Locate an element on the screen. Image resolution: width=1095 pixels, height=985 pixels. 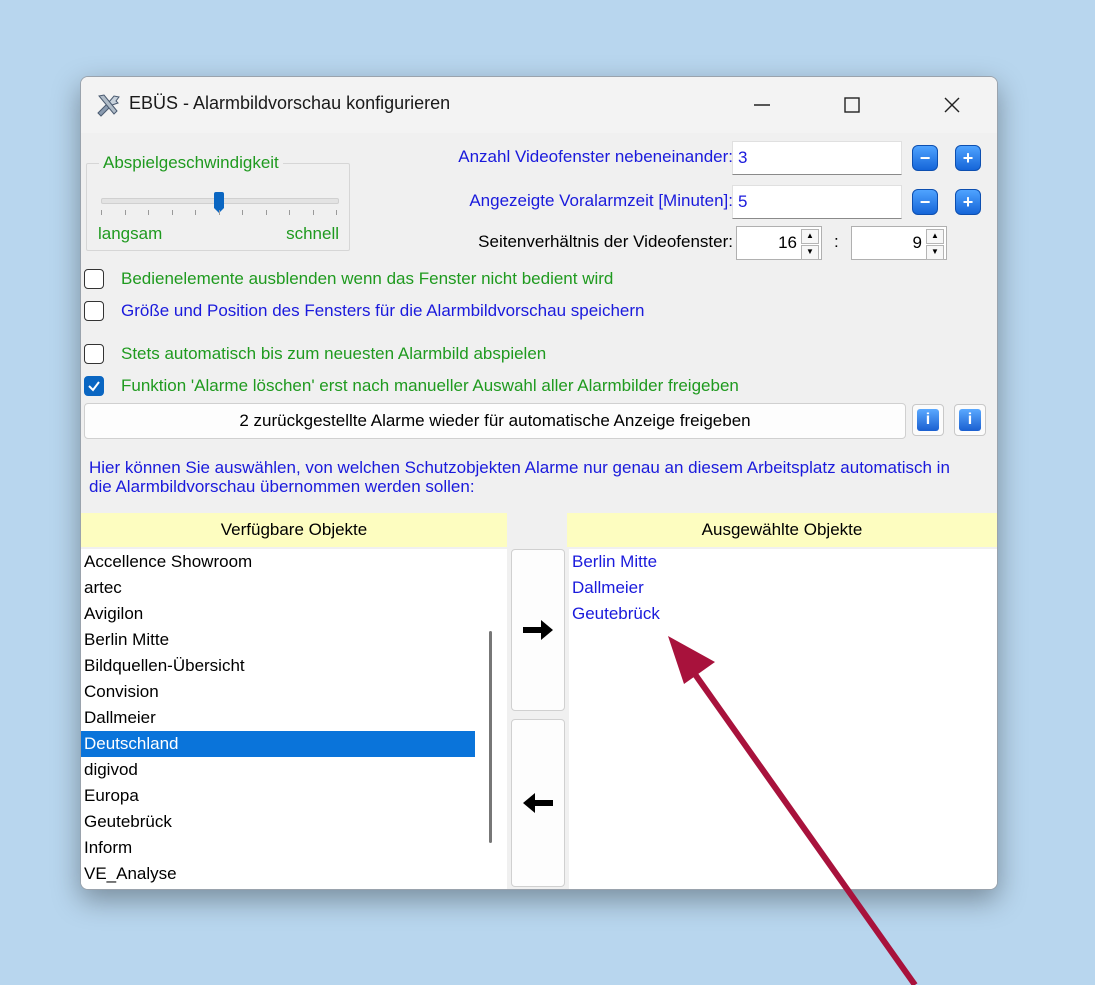
selected-list-item: Dallmeier is located at coordinates (783, 588).